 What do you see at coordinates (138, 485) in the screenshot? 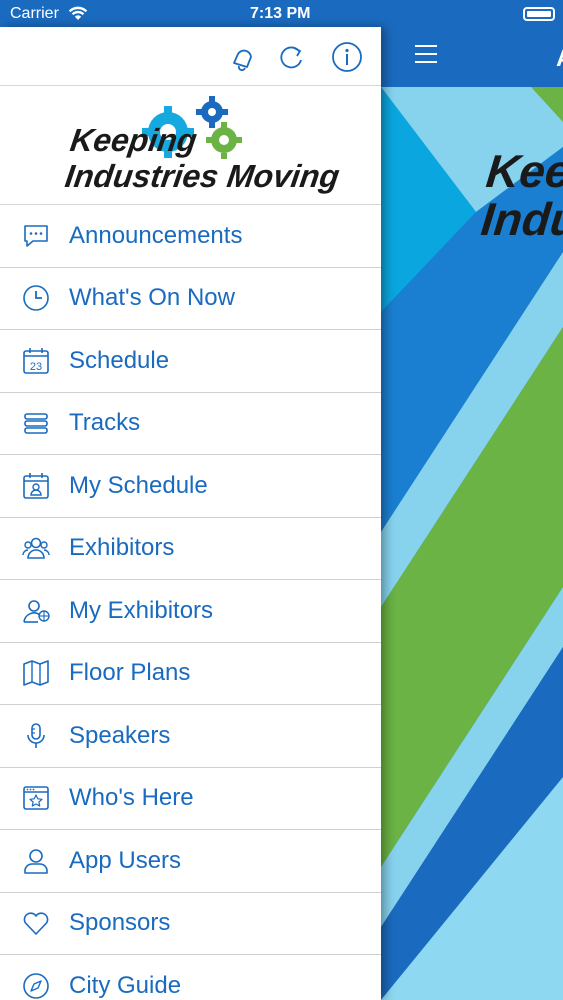
I see `menu-item-label: My Schedule` at bounding box center [138, 485].